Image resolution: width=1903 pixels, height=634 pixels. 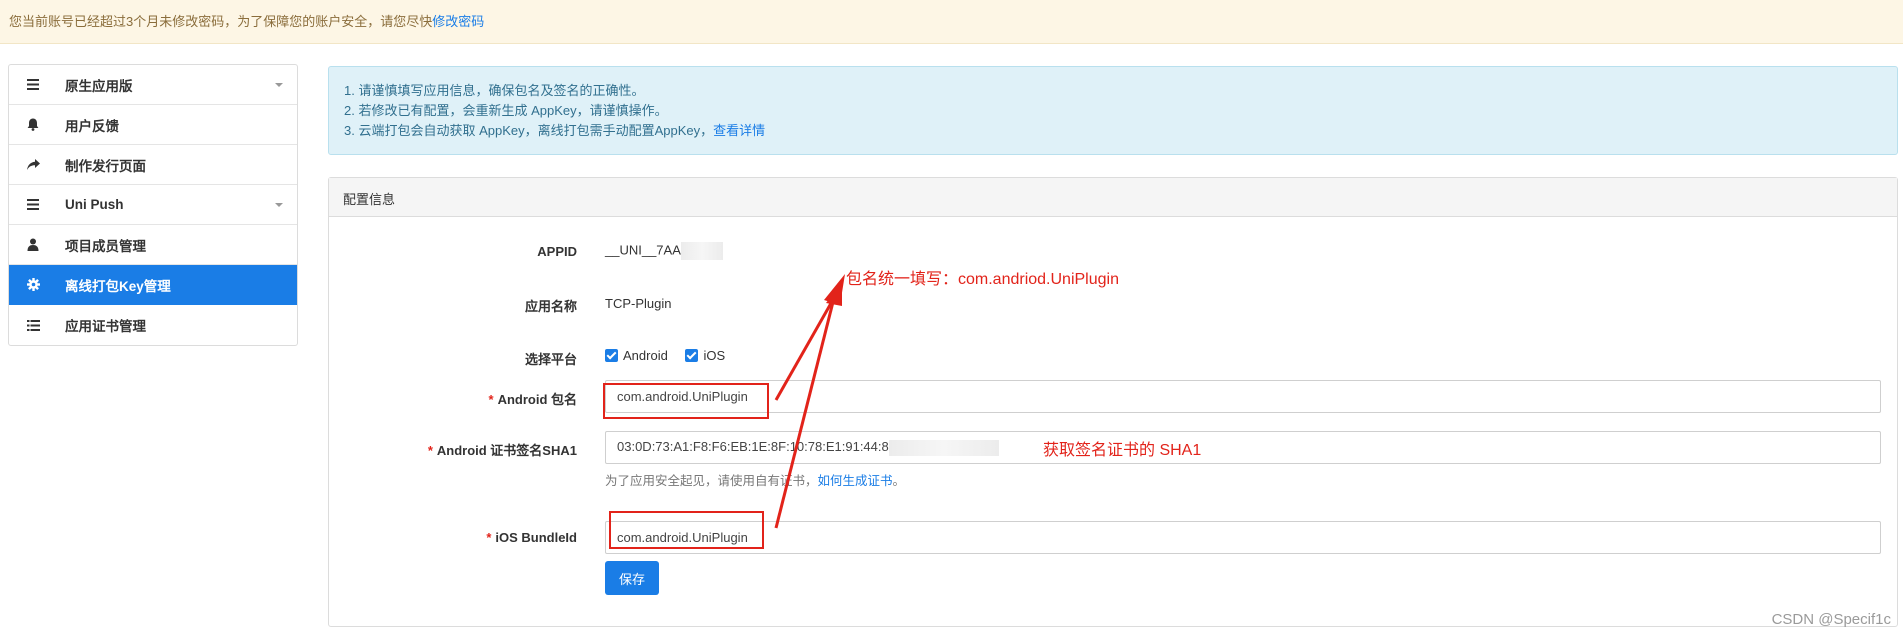 I want to click on annotation-arrows, so click(x=809, y=401).